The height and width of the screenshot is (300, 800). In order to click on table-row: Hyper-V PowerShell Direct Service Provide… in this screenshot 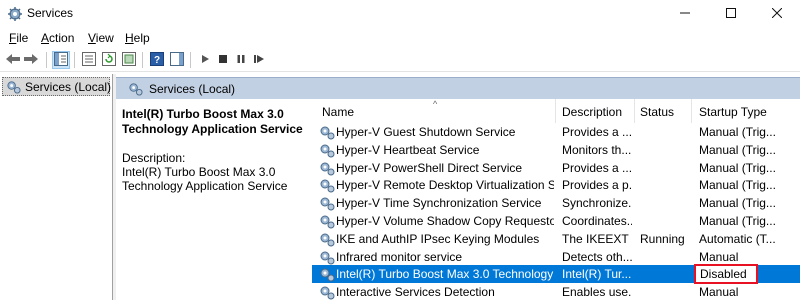, I will do `click(556, 168)`.